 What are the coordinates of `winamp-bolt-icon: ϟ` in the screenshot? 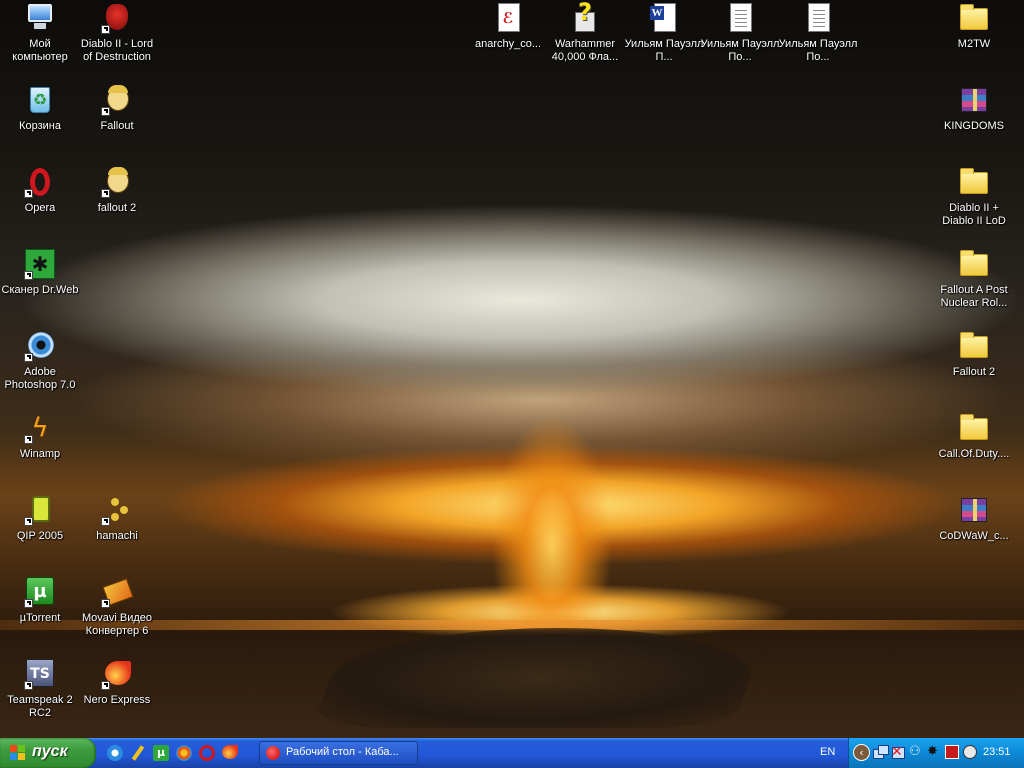 It's located at (40, 428).